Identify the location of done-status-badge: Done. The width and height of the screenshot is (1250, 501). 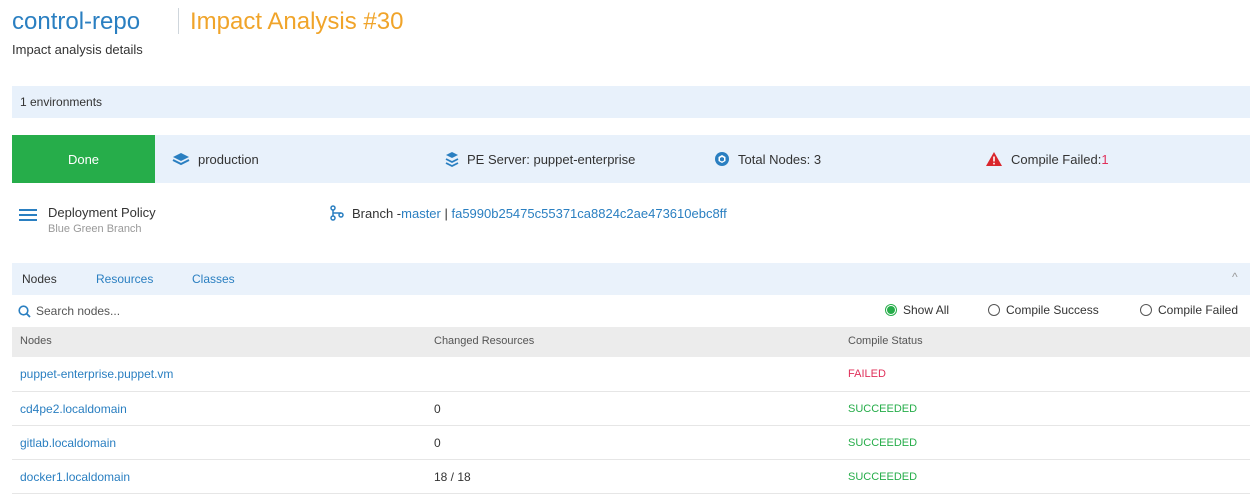
(83, 159).